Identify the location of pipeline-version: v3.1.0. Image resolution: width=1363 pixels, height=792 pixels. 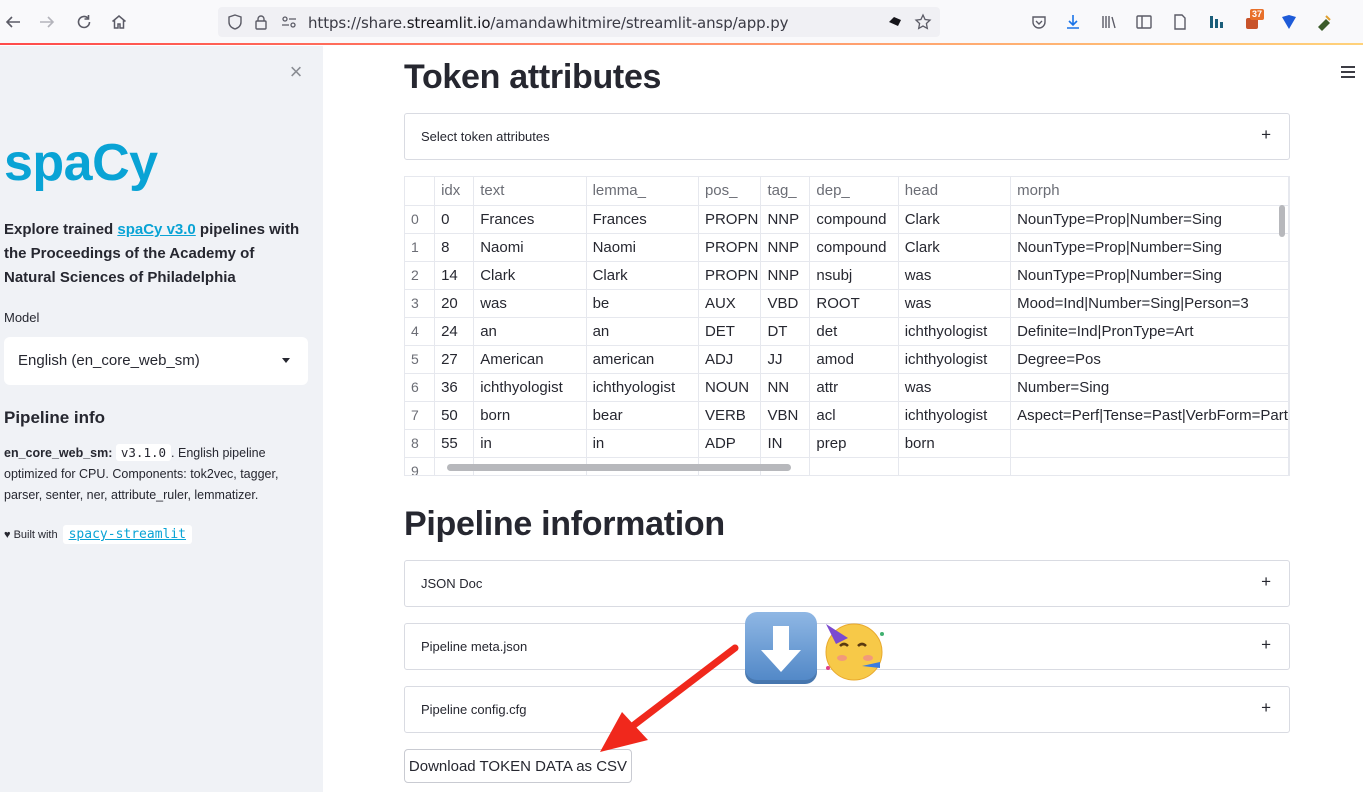
(143, 452).